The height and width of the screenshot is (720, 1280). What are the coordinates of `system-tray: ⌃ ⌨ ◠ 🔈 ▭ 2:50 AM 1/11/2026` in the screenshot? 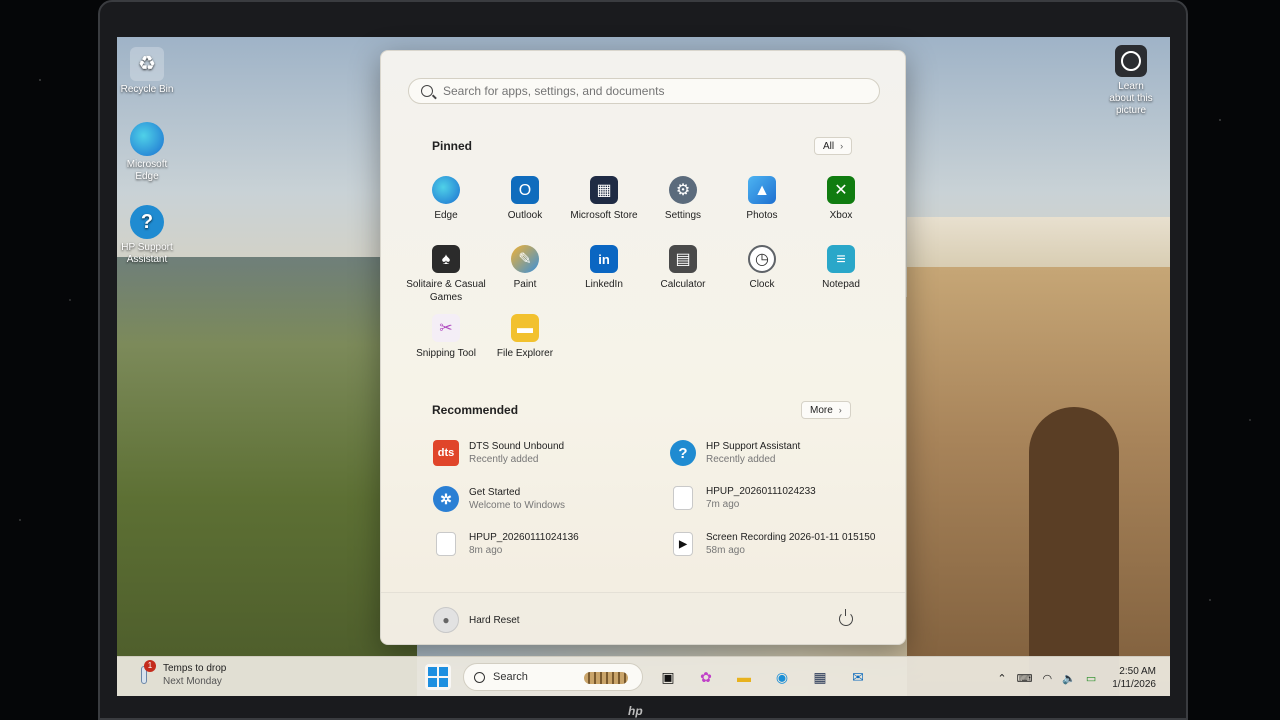 It's located at (1076, 678).